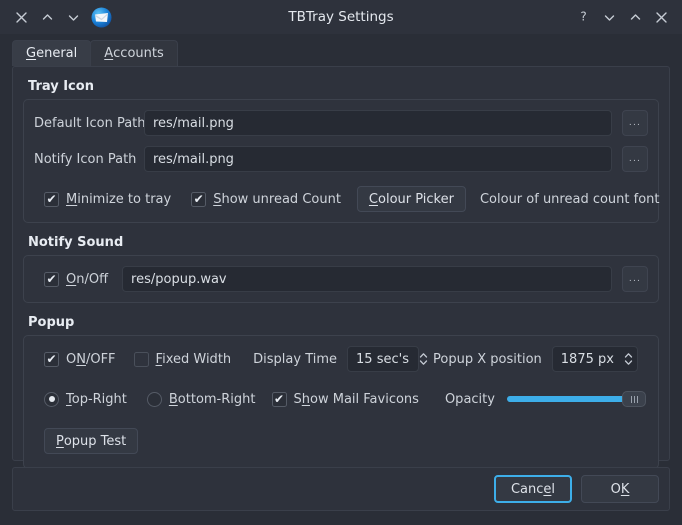 This screenshot has height=525, width=682. I want to click on notify-sound-on-off-label-rest: n/Off, so click(92, 279).